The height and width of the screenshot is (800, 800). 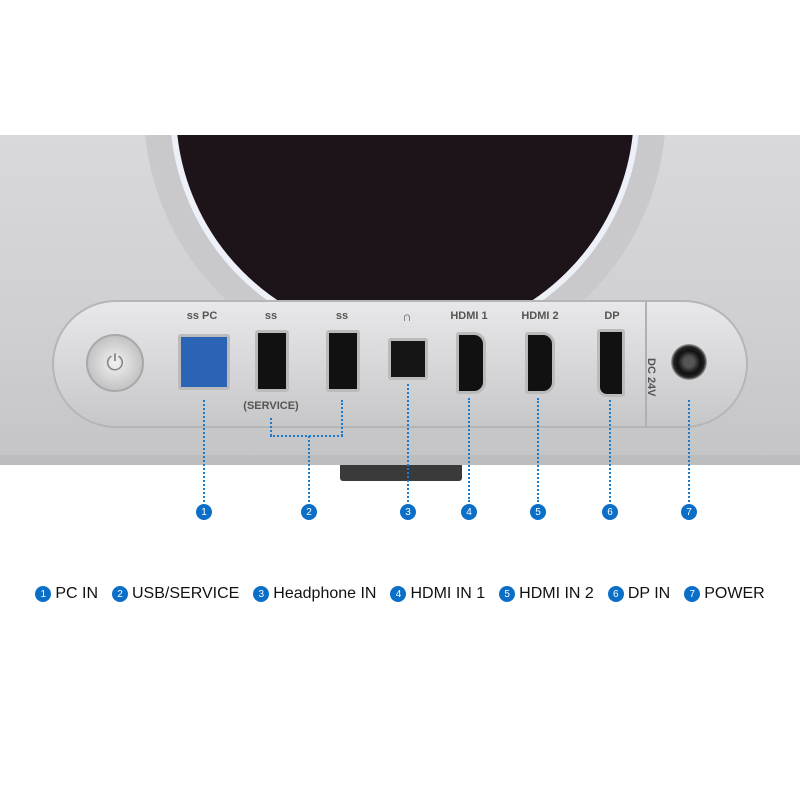 I want to click on label-hdmi-2: HDMI 2, so click(x=540, y=316).